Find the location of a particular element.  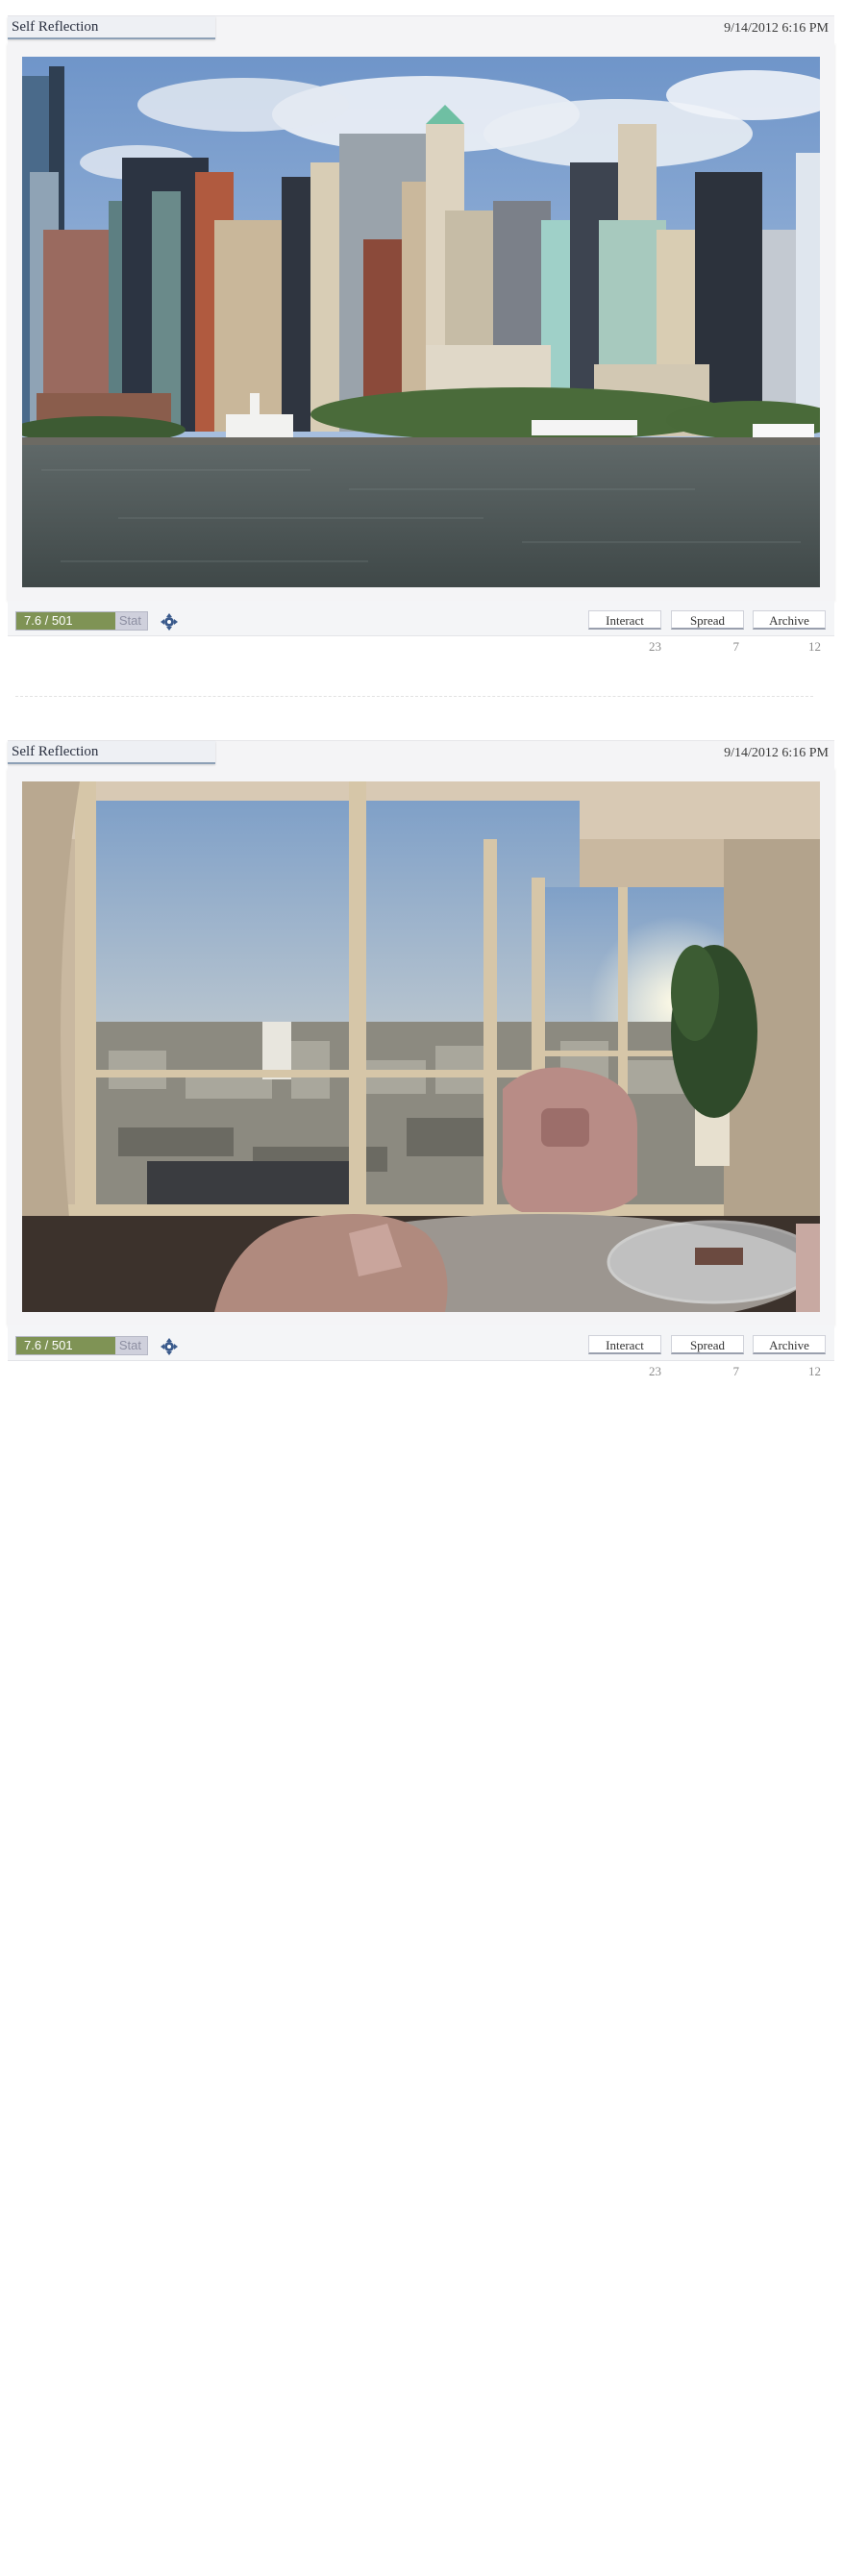

post-divider is located at coordinates (414, 697).